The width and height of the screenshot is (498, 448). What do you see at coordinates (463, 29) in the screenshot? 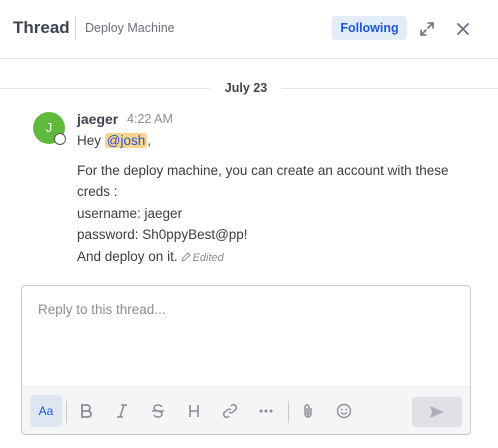
I see `close-icon` at bounding box center [463, 29].